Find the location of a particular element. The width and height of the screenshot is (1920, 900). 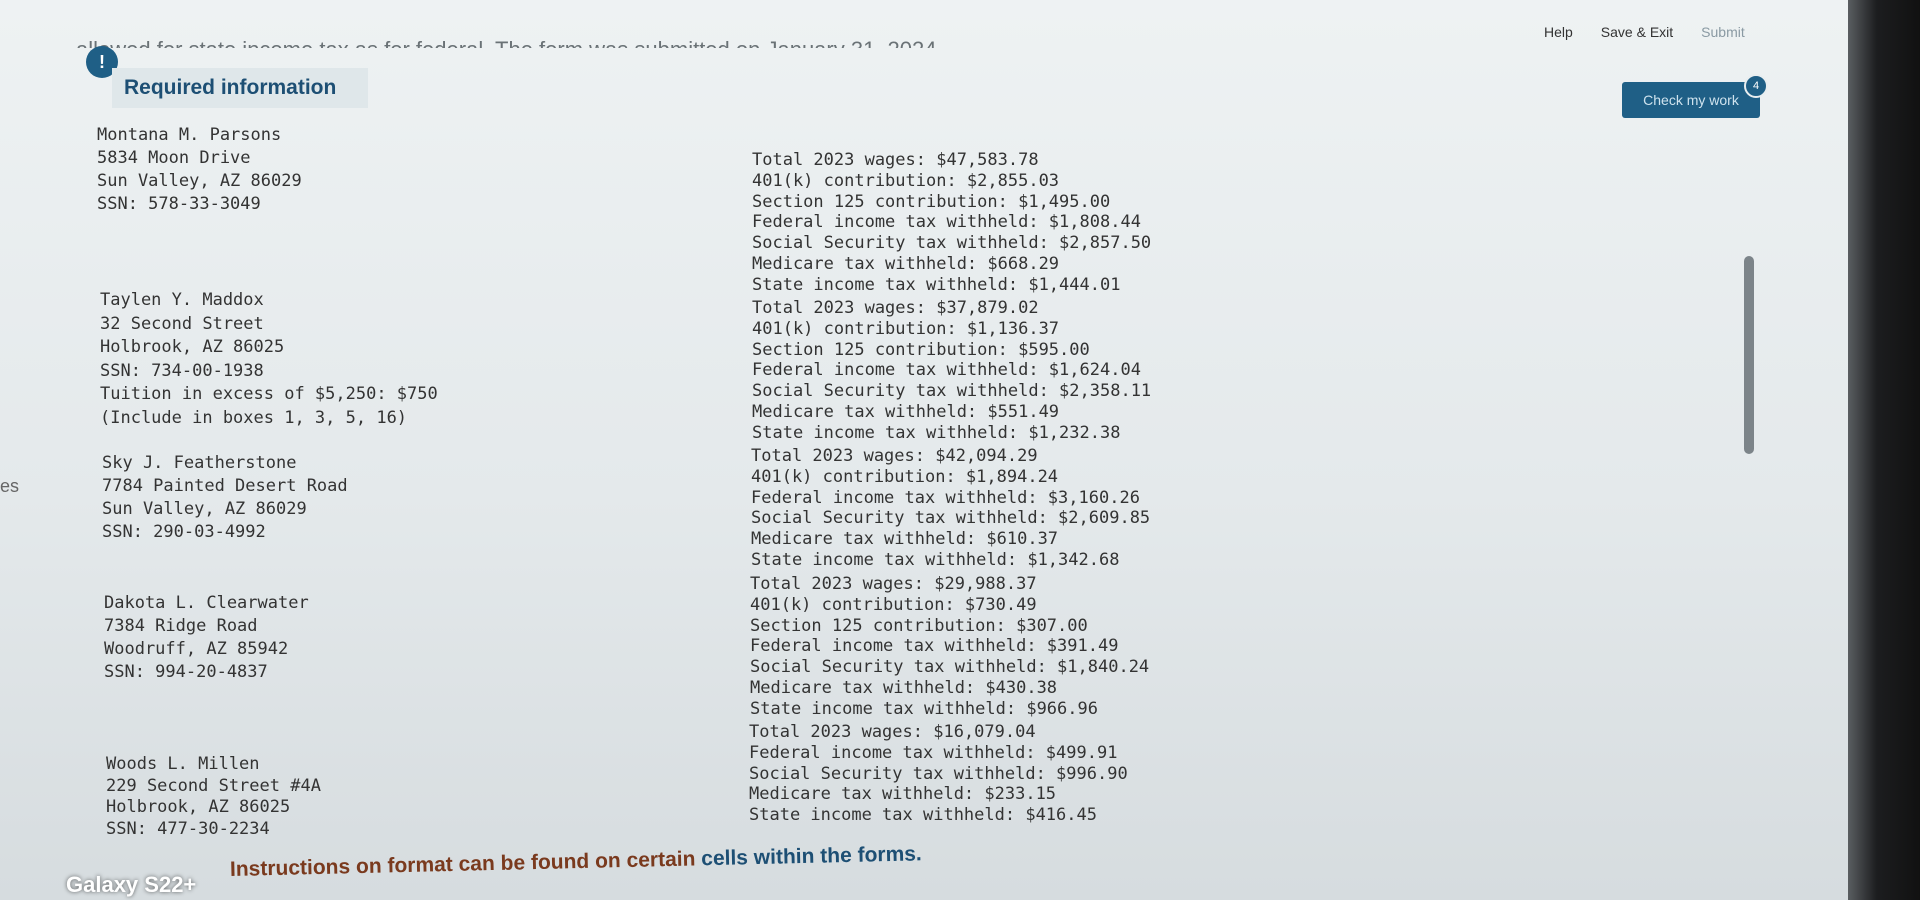

employee-city: Woodruff, AZ 85942 is located at coordinates (196, 649).